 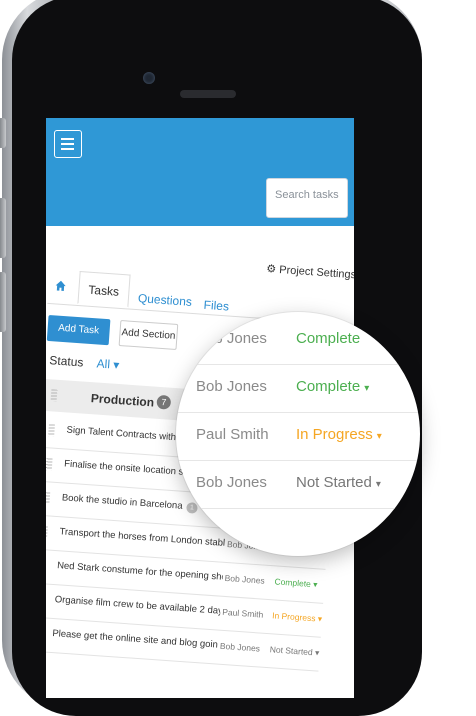 I want to click on status-filter-label: Status, so click(x=66, y=361).